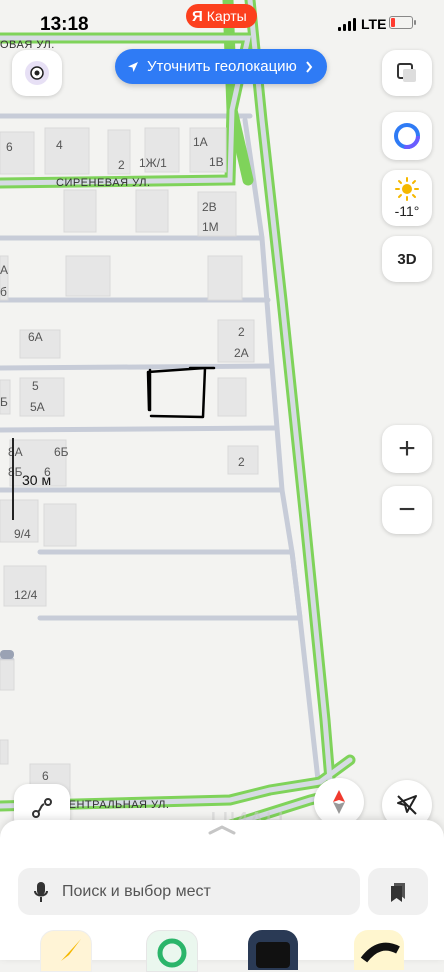 This screenshot has width=444, height=972. What do you see at coordinates (61, 452) in the screenshot?
I see `house-number: 6Б` at bounding box center [61, 452].